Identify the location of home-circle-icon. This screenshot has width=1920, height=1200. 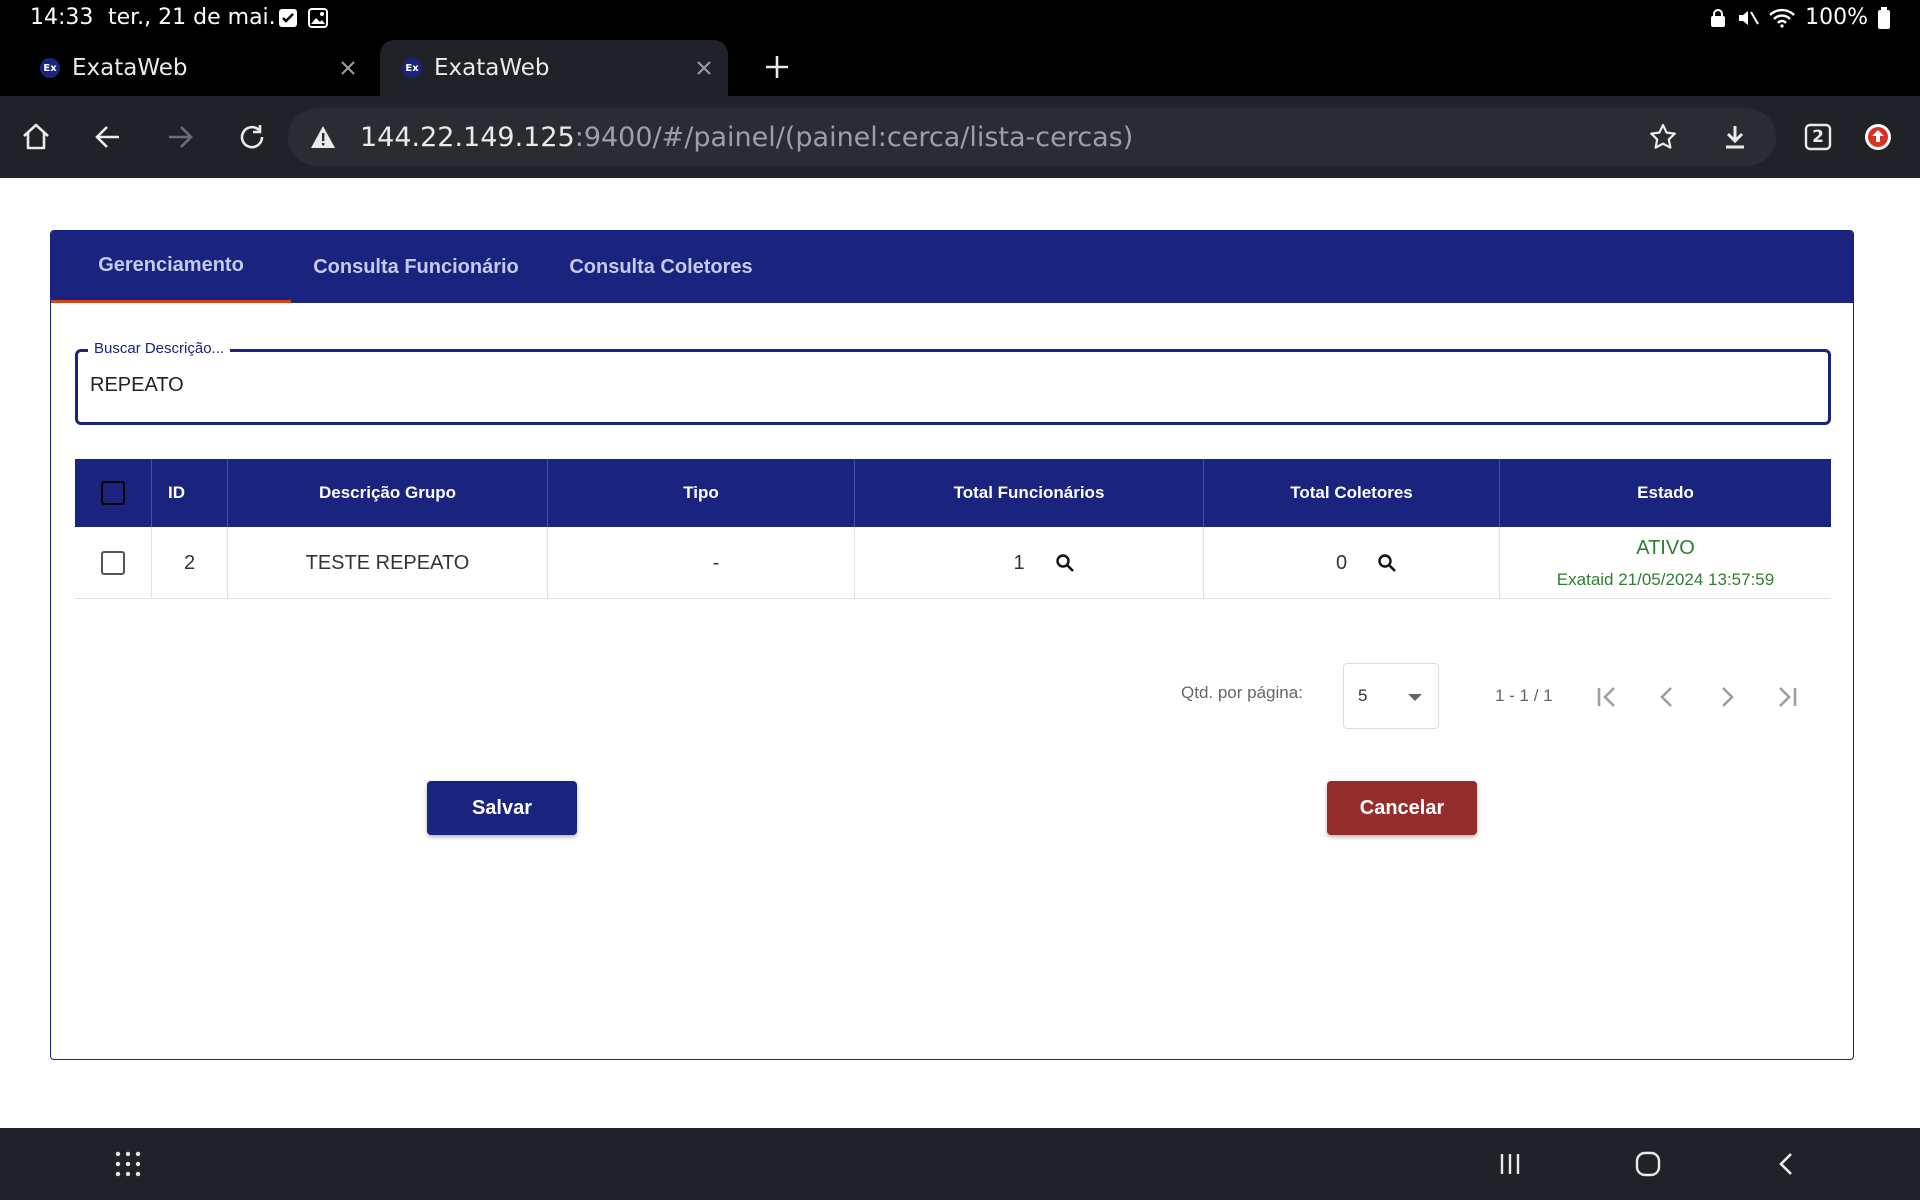
(1648, 1164).